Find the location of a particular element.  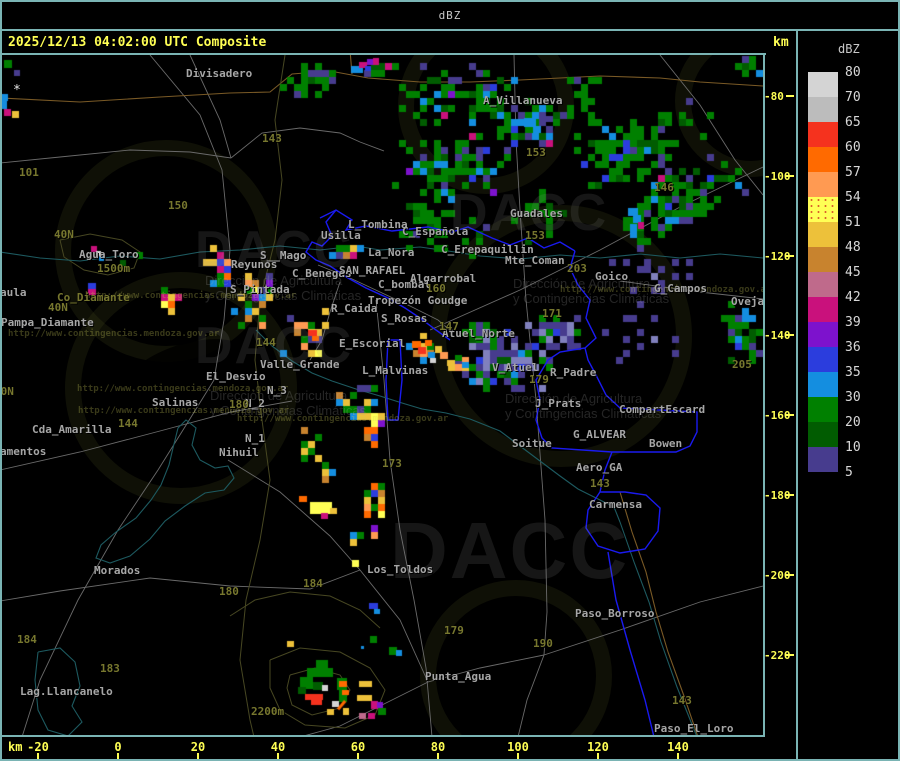

route-label: 205 is located at coordinates (742, 364).